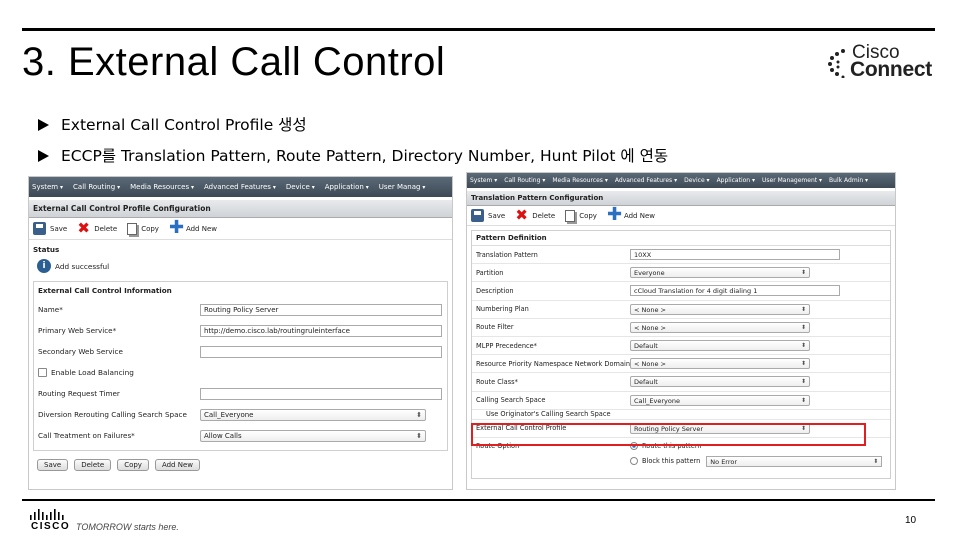 The height and width of the screenshot is (540, 960). I want to click on resource-priority-select: < None >, so click(720, 364).